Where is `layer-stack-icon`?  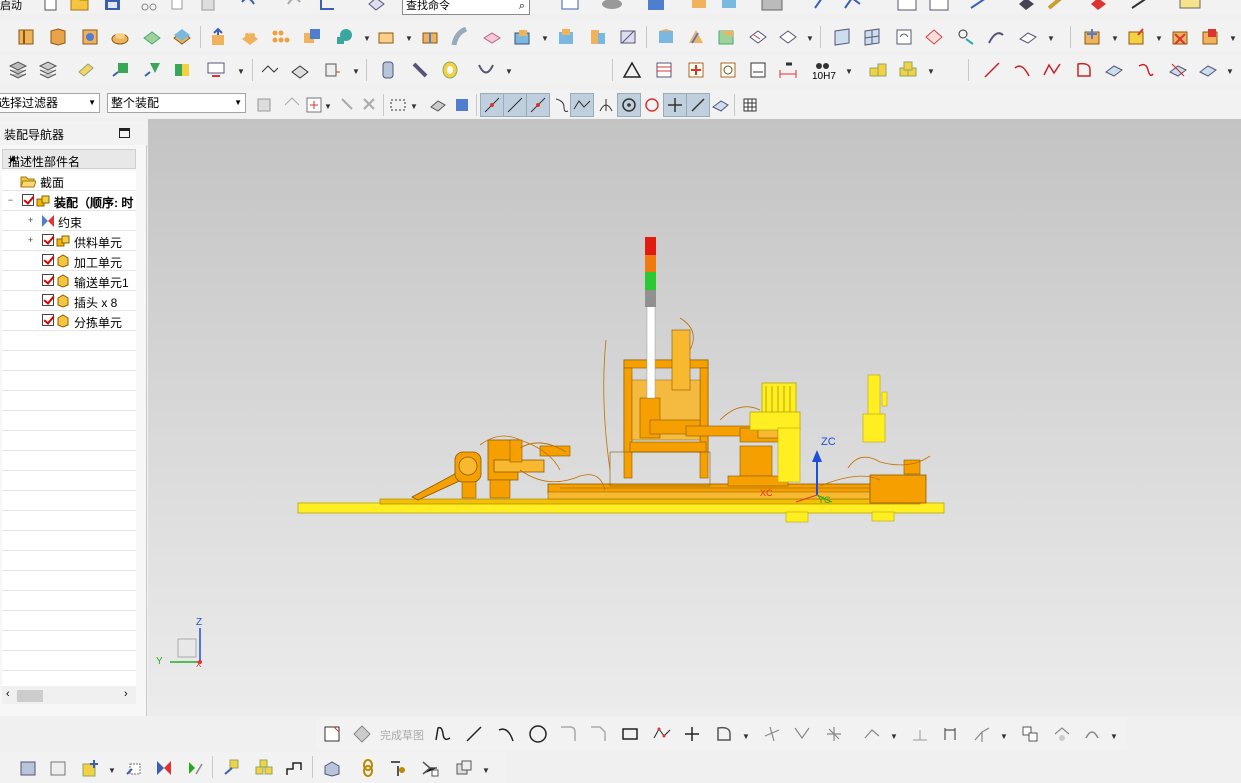 layer-stack-icon is located at coordinates (18, 70).